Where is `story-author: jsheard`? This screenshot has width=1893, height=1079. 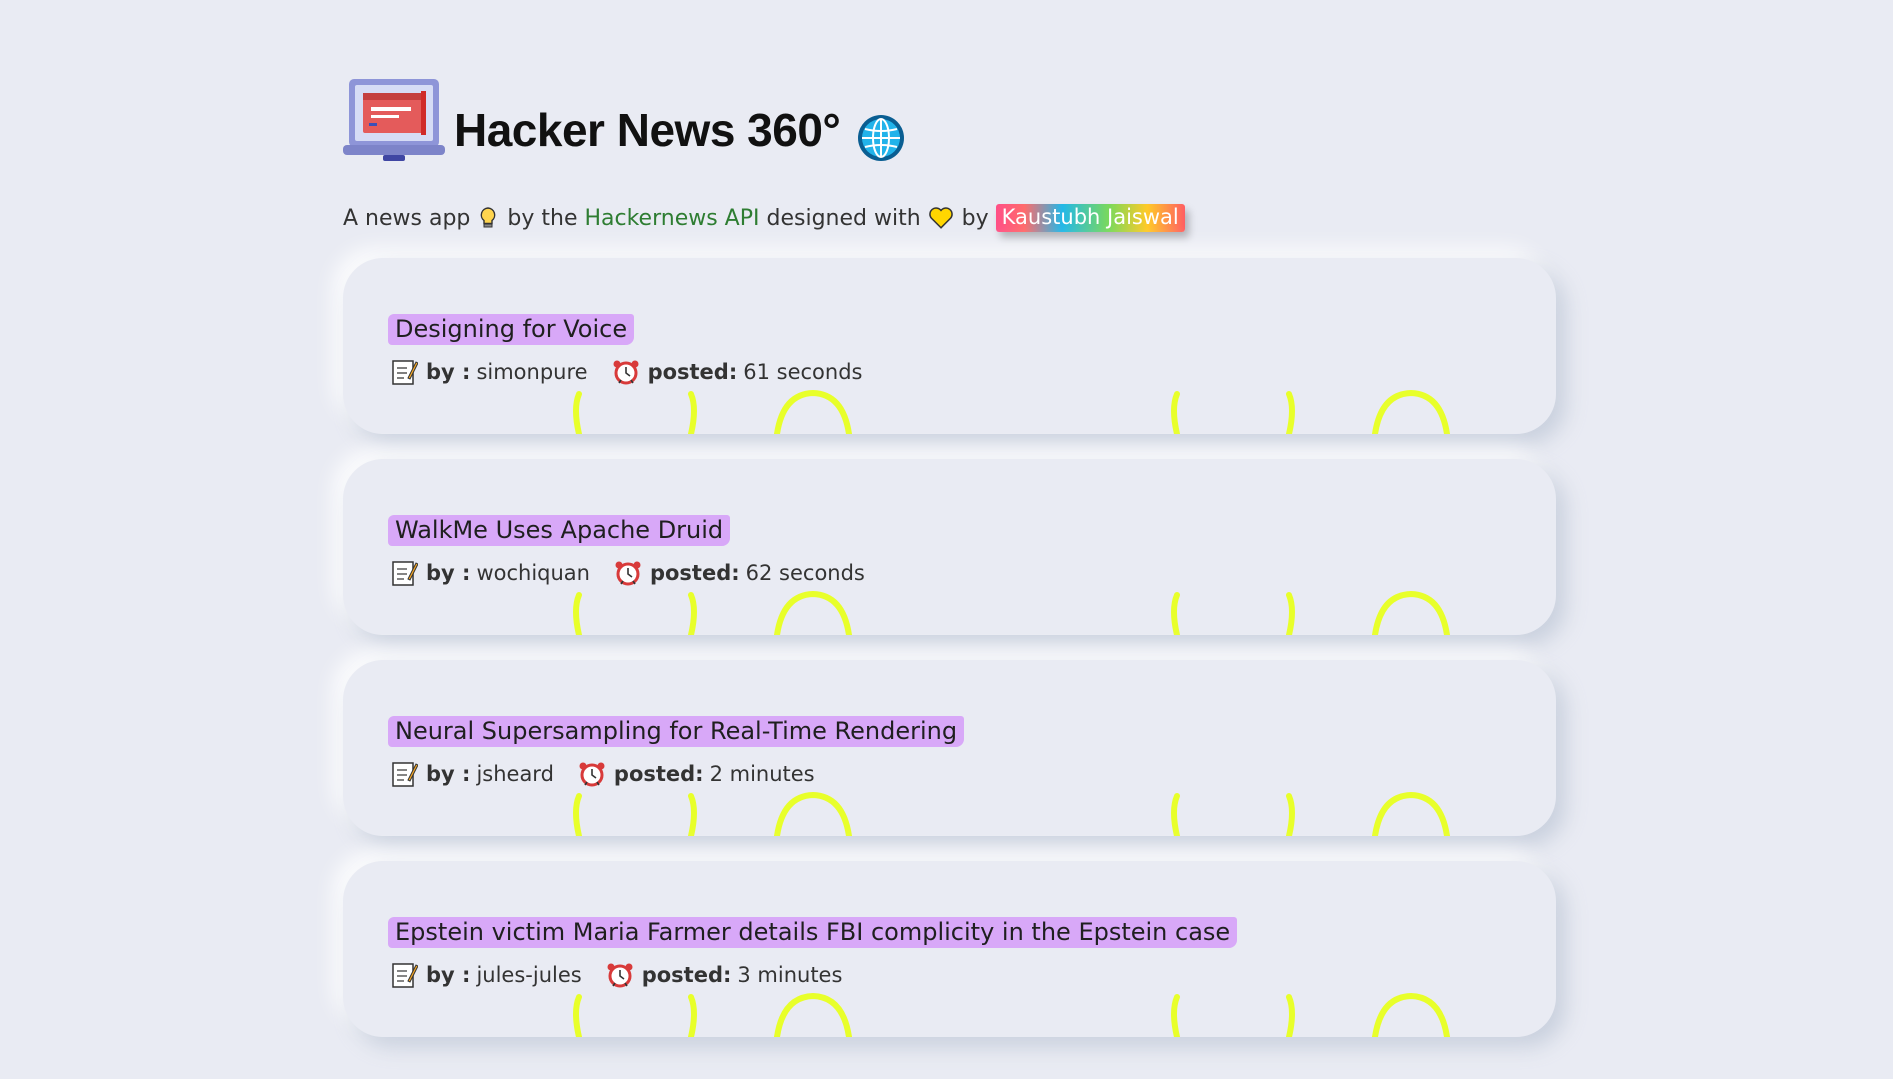 story-author: jsheard is located at coordinates (514, 774).